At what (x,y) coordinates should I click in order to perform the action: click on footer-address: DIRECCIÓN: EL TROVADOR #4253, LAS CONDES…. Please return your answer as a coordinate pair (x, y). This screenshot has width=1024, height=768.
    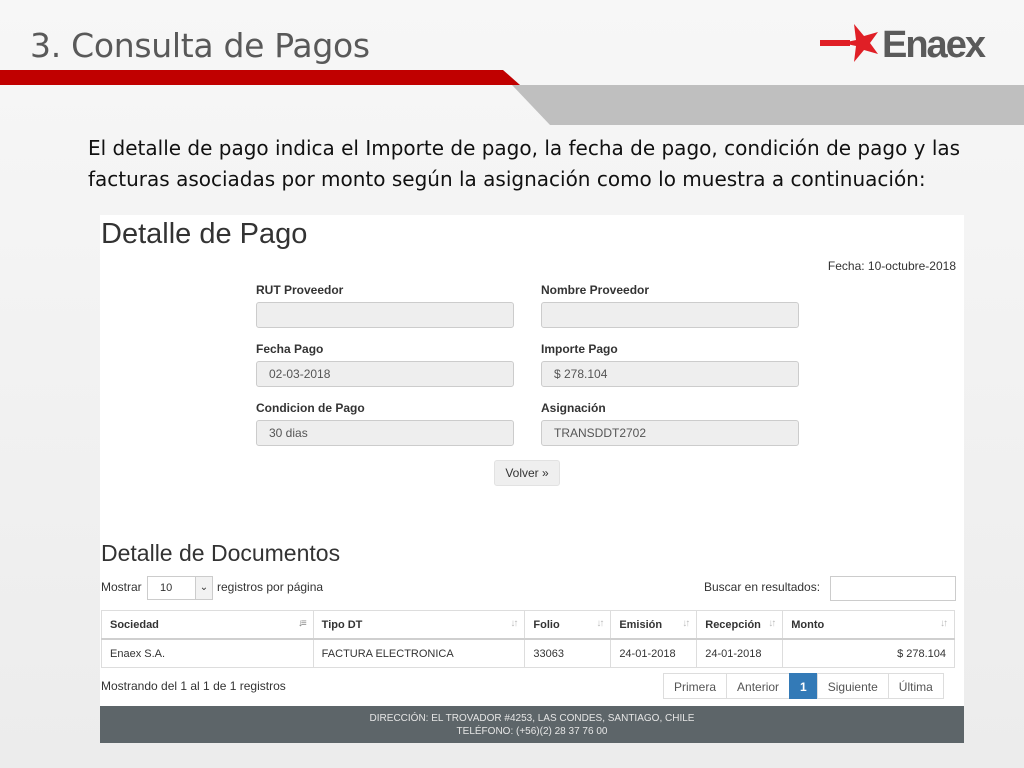
    Looking at the image, I should click on (532, 718).